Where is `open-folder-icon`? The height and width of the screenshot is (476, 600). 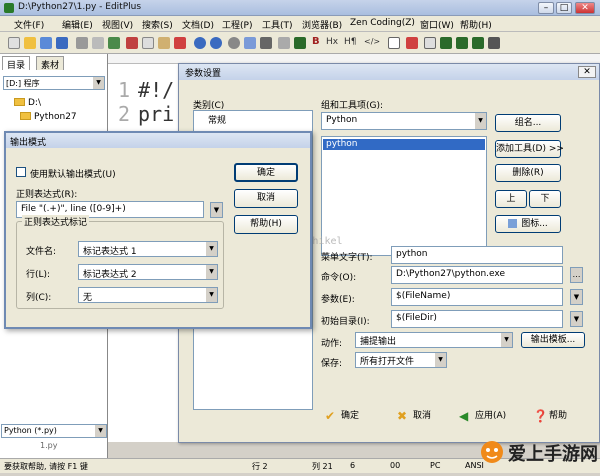
open-folder-icon is located at coordinates (30, 43).